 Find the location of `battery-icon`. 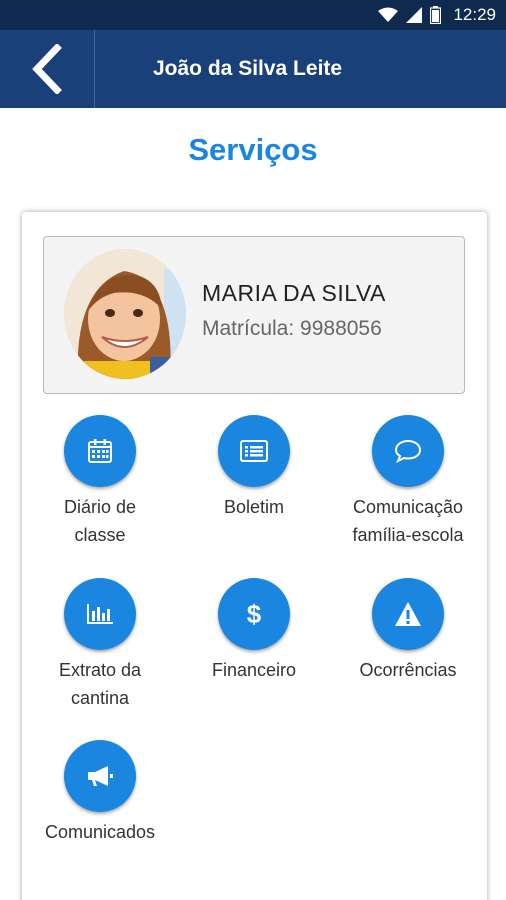

battery-icon is located at coordinates (436, 15).